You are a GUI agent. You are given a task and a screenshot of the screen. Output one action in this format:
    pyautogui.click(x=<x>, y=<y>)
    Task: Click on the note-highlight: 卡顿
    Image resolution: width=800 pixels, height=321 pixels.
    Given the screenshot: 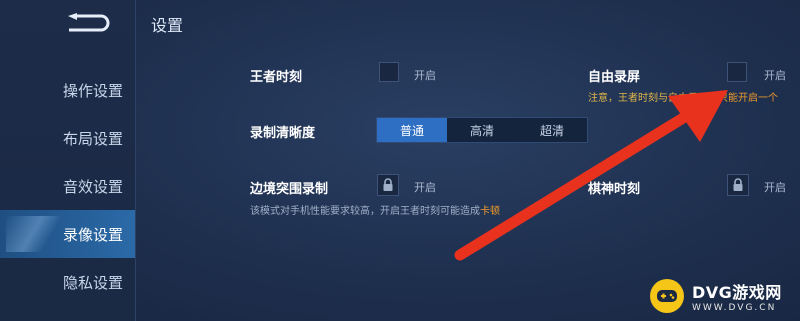 What is the action you would take?
    pyautogui.click(x=490, y=211)
    